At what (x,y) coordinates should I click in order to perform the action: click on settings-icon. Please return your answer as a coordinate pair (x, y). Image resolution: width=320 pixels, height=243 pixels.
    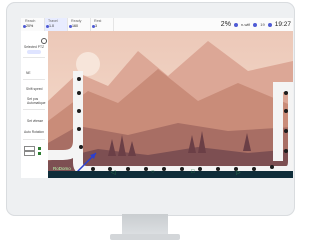
    Looking at the image, I should click on (255, 24).